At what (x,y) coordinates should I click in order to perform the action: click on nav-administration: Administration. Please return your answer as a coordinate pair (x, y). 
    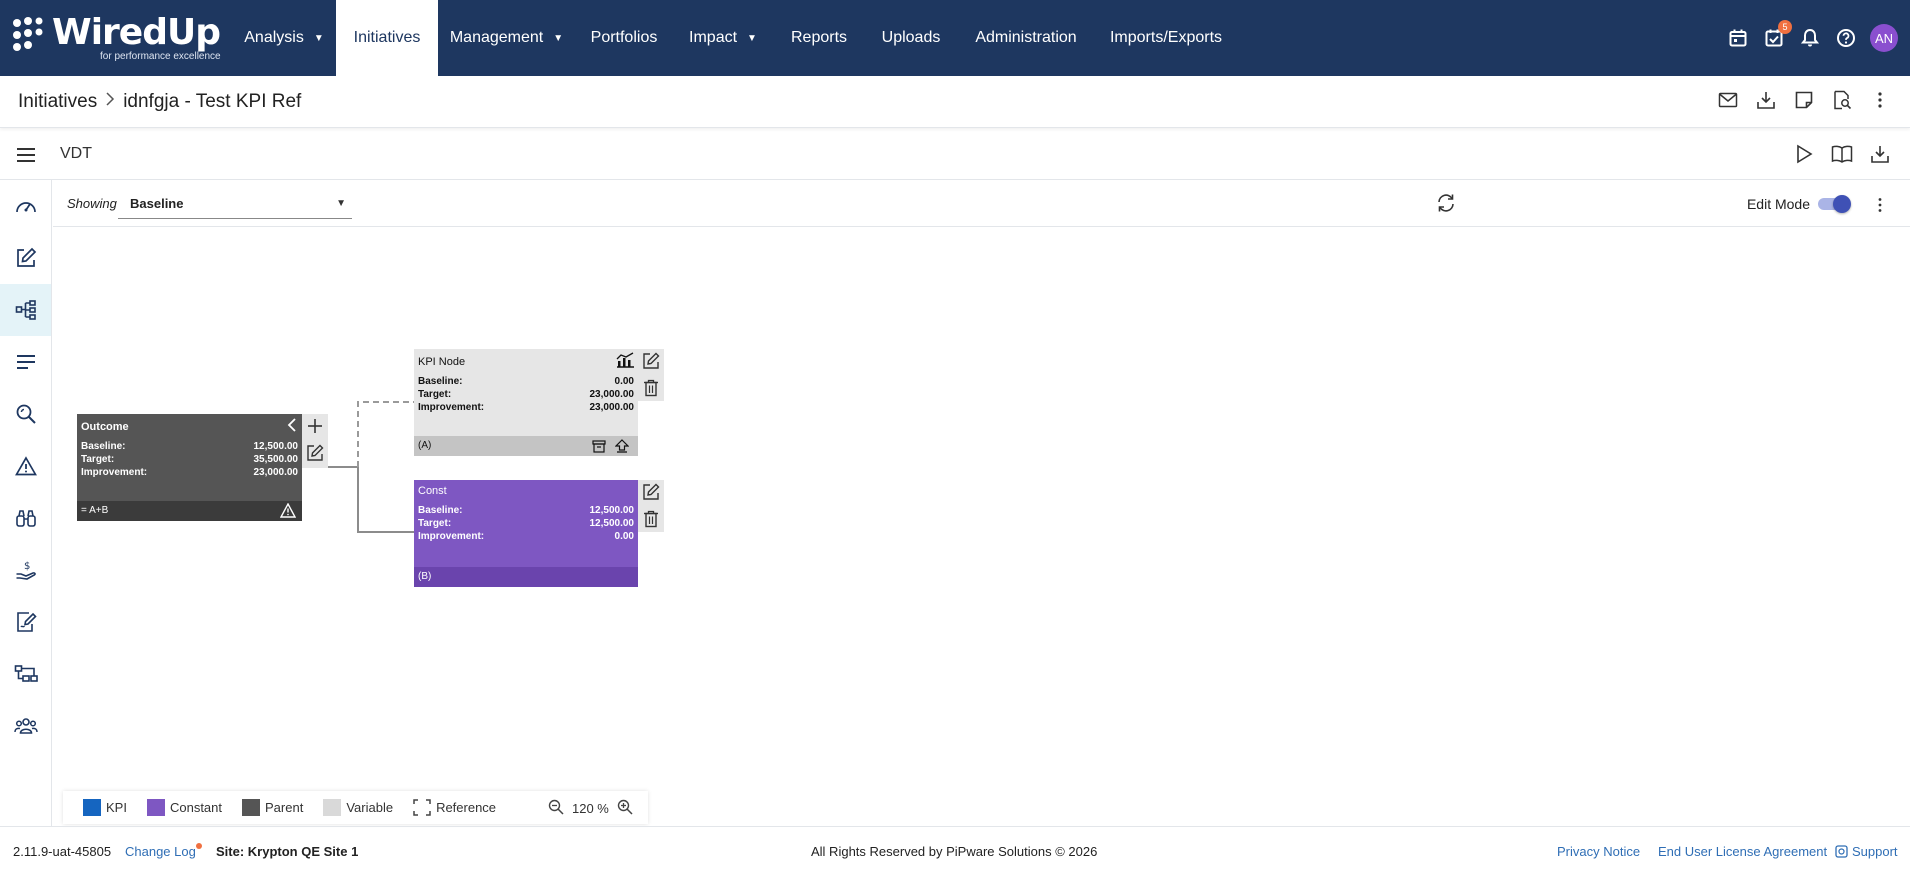
    Looking at the image, I should click on (1026, 38).